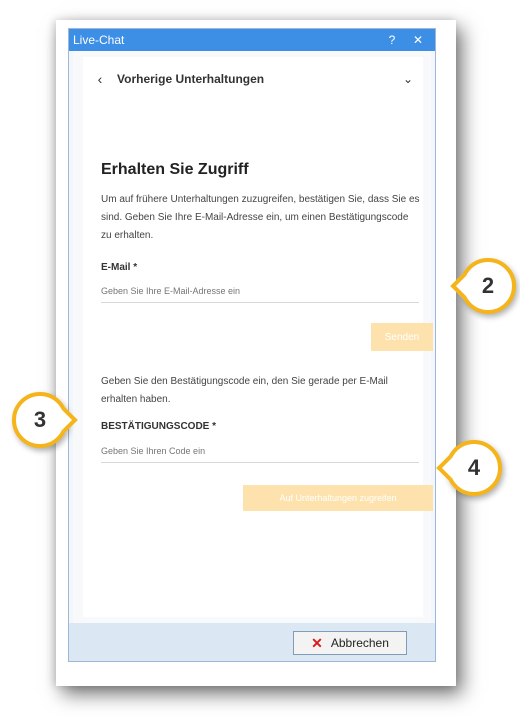 This screenshot has width=520, height=717. What do you see at coordinates (191, 79) in the screenshot?
I see `header-title: Vorherige Unterhaltungen` at bounding box center [191, 79].